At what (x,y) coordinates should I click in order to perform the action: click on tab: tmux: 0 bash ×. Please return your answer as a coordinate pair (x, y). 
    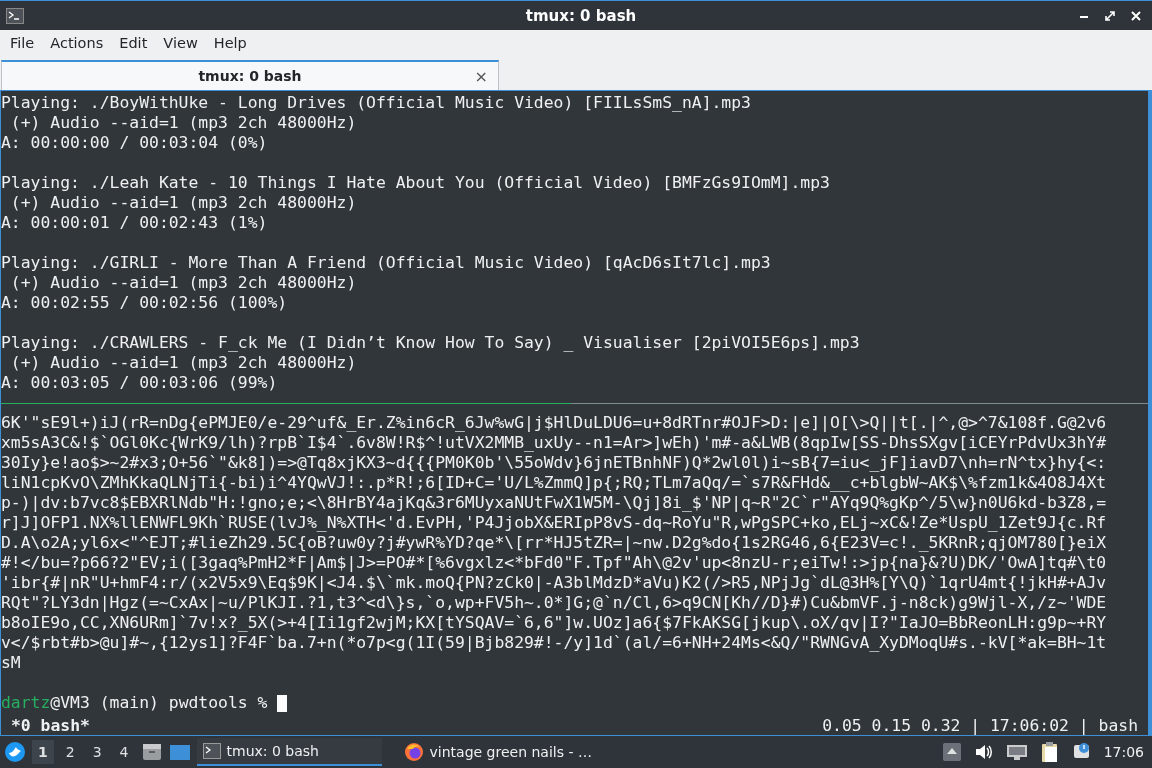
    Looking at the image, I should click on (250, 75).